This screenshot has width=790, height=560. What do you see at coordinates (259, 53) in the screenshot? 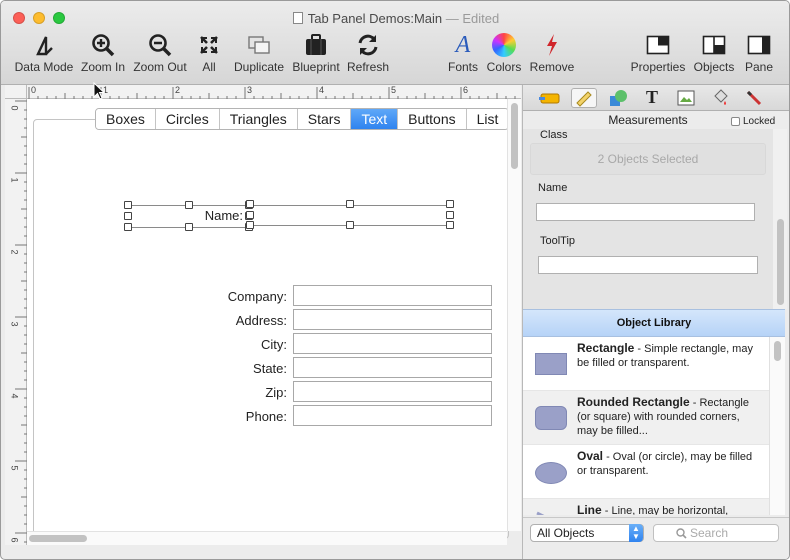
I see `duplicate-button: Duplicate` at bounding box center [259, 53].